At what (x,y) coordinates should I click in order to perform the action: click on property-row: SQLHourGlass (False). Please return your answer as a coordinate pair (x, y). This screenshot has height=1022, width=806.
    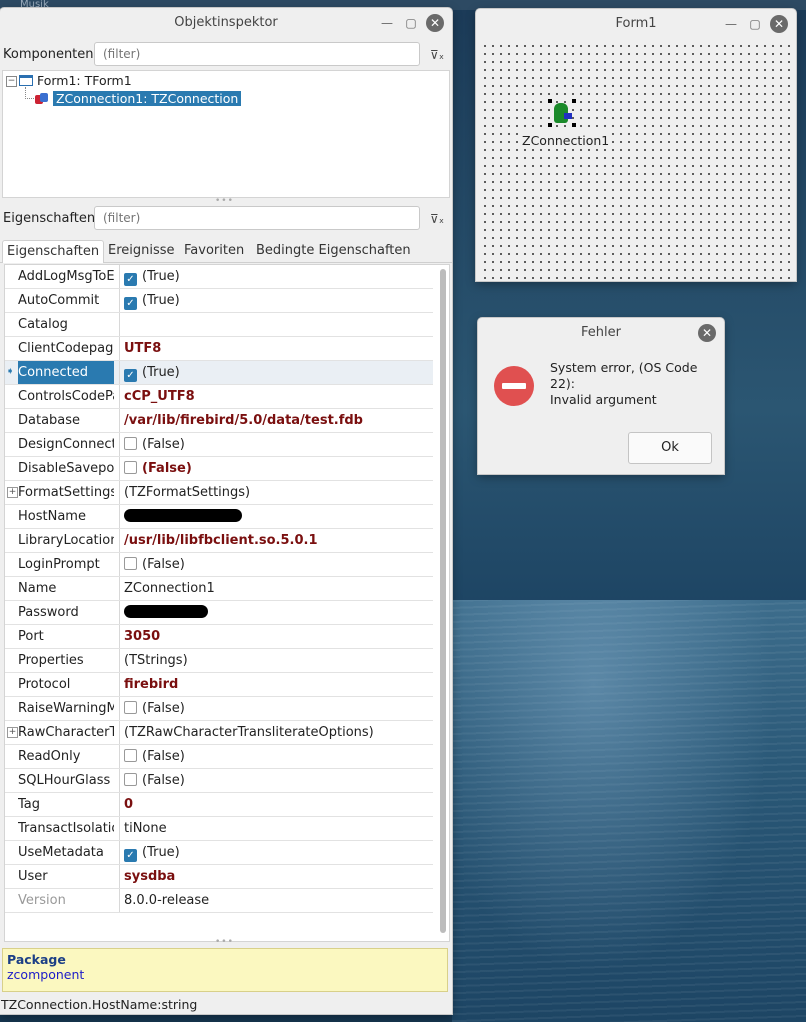
    Looking at the image, I should click on (219, 781).